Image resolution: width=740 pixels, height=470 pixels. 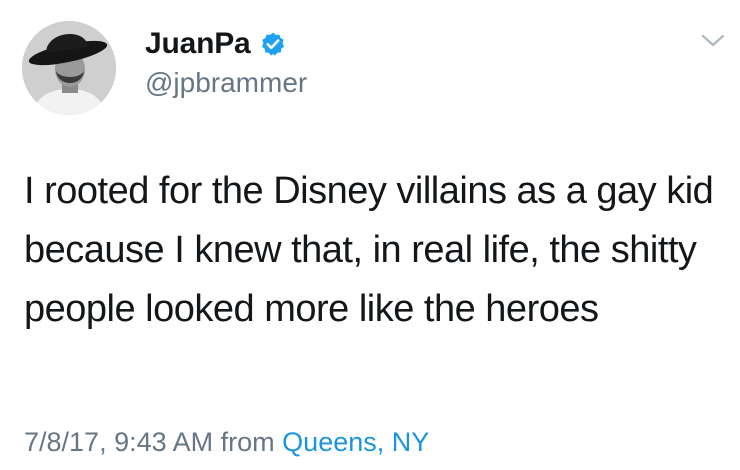 What do you see at coordinates (118, 442) in the screenshot?
I see `tweet-timestamp: 7/8/17, 9:43 AM` at bounding box center [118, 442].